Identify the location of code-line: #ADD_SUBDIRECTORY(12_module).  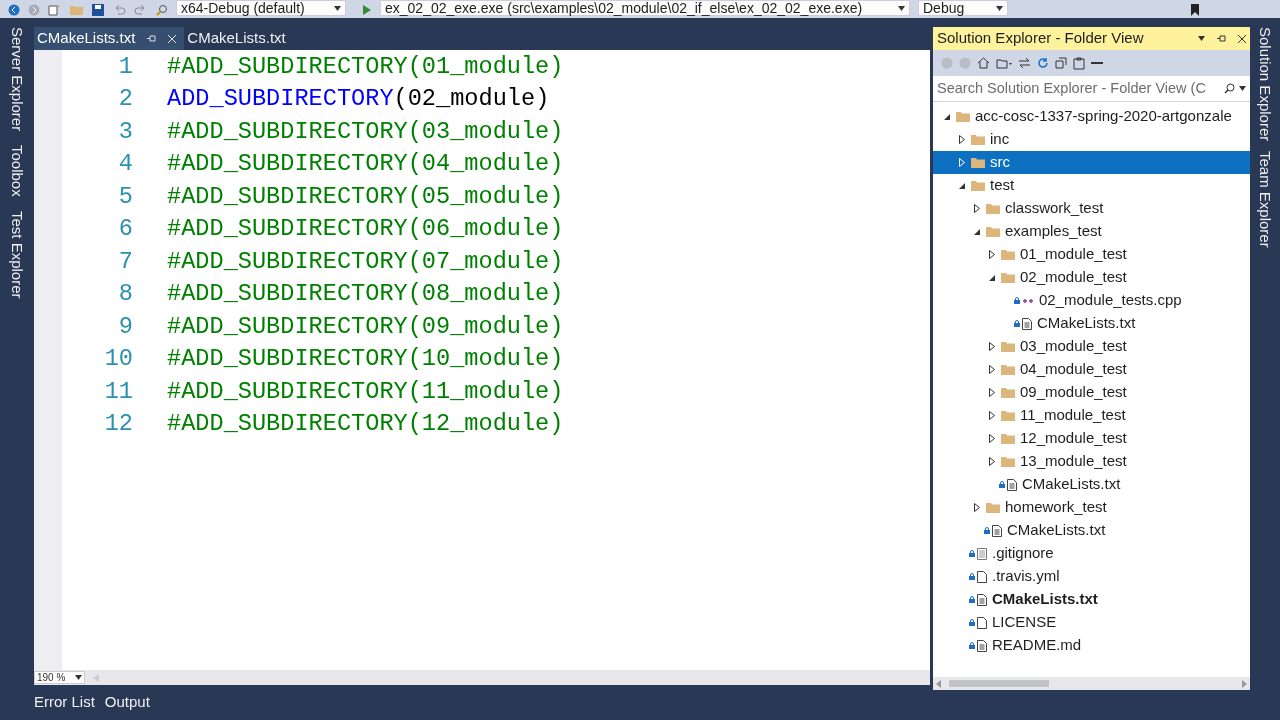
(365, 424).